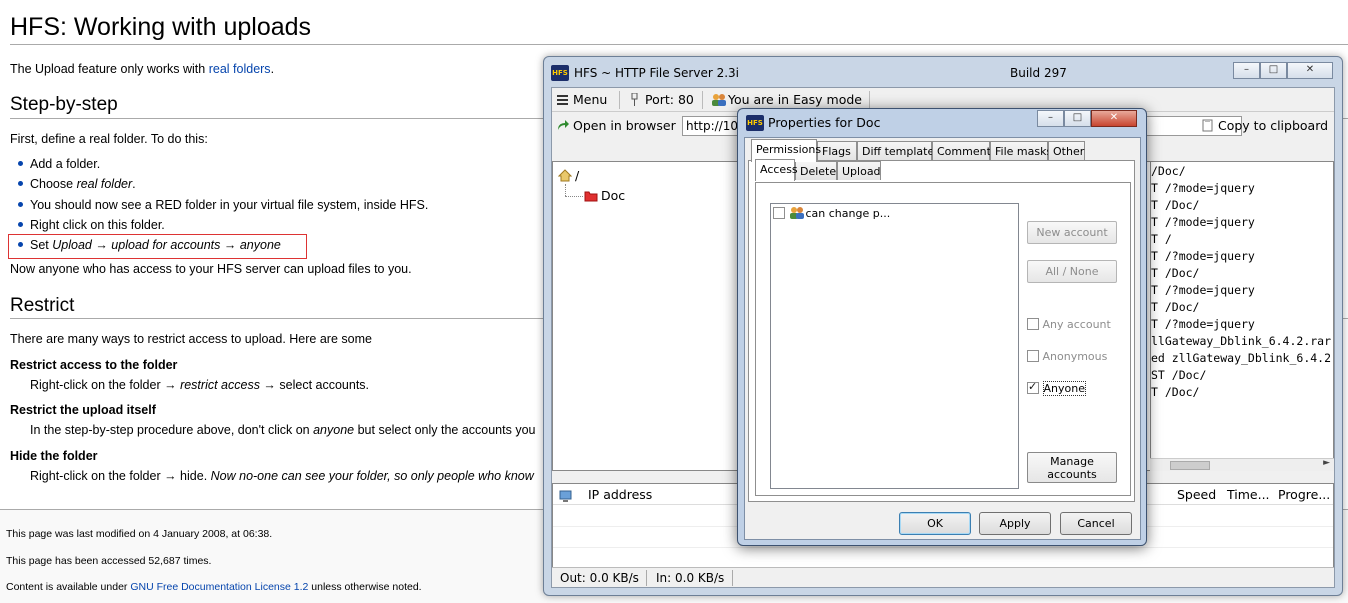  What do you see at coordinates (795, 99) in the screenshot?
I see `mode-label: You are in Easy mode` at bounding box center [795, 99].